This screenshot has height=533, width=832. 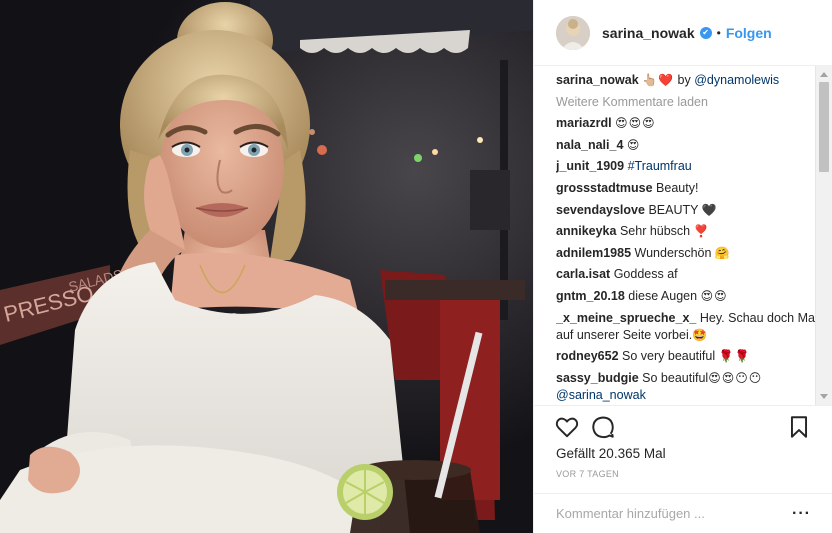 What do you see at coordinates (700, 334) in the screenshot?
I see `comment-emoji: 🤩` at bounding box center [700, 334].